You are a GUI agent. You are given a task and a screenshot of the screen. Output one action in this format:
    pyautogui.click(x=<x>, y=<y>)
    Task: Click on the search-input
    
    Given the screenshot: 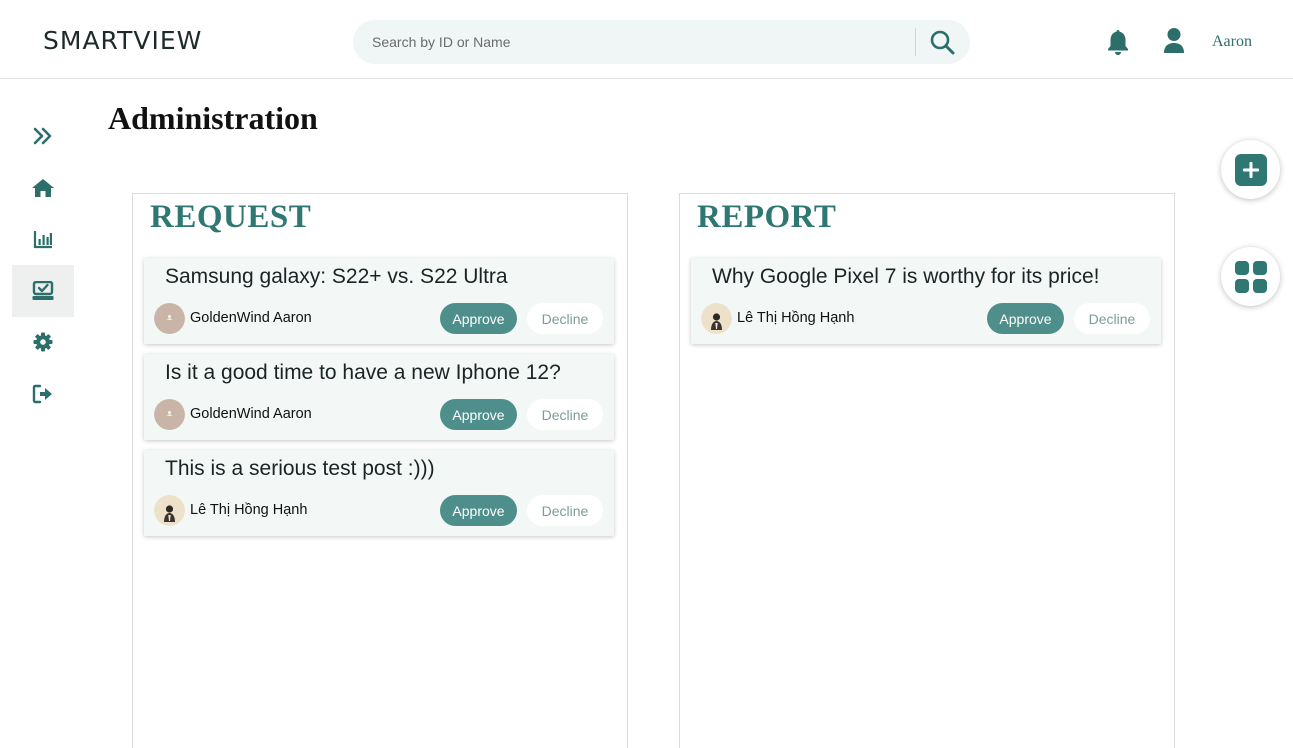 What is the action you would take?
    pyautogui.click(x=632, y=42)
    